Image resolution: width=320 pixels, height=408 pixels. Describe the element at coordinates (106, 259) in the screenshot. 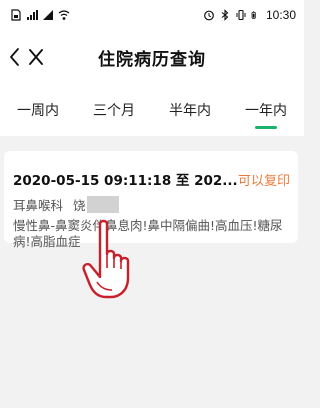

I see `tap-hand-icon` at that location.